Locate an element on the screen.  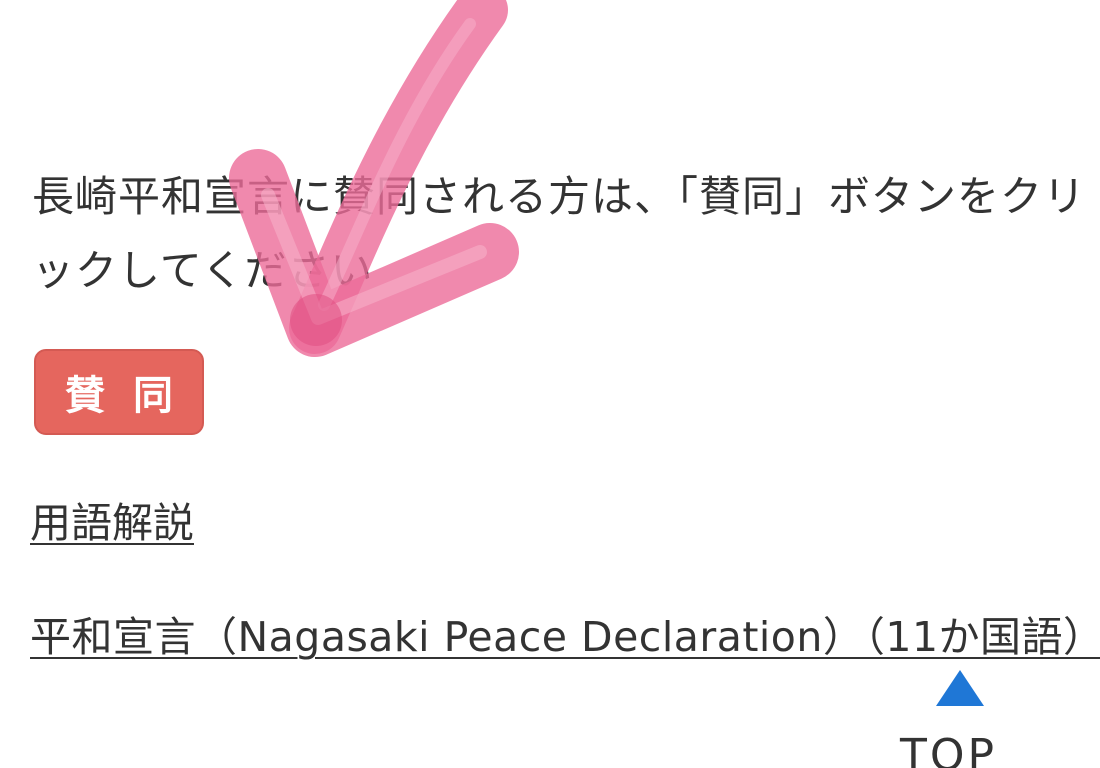
up-triangle-icon is located at coordinates (960, 688).